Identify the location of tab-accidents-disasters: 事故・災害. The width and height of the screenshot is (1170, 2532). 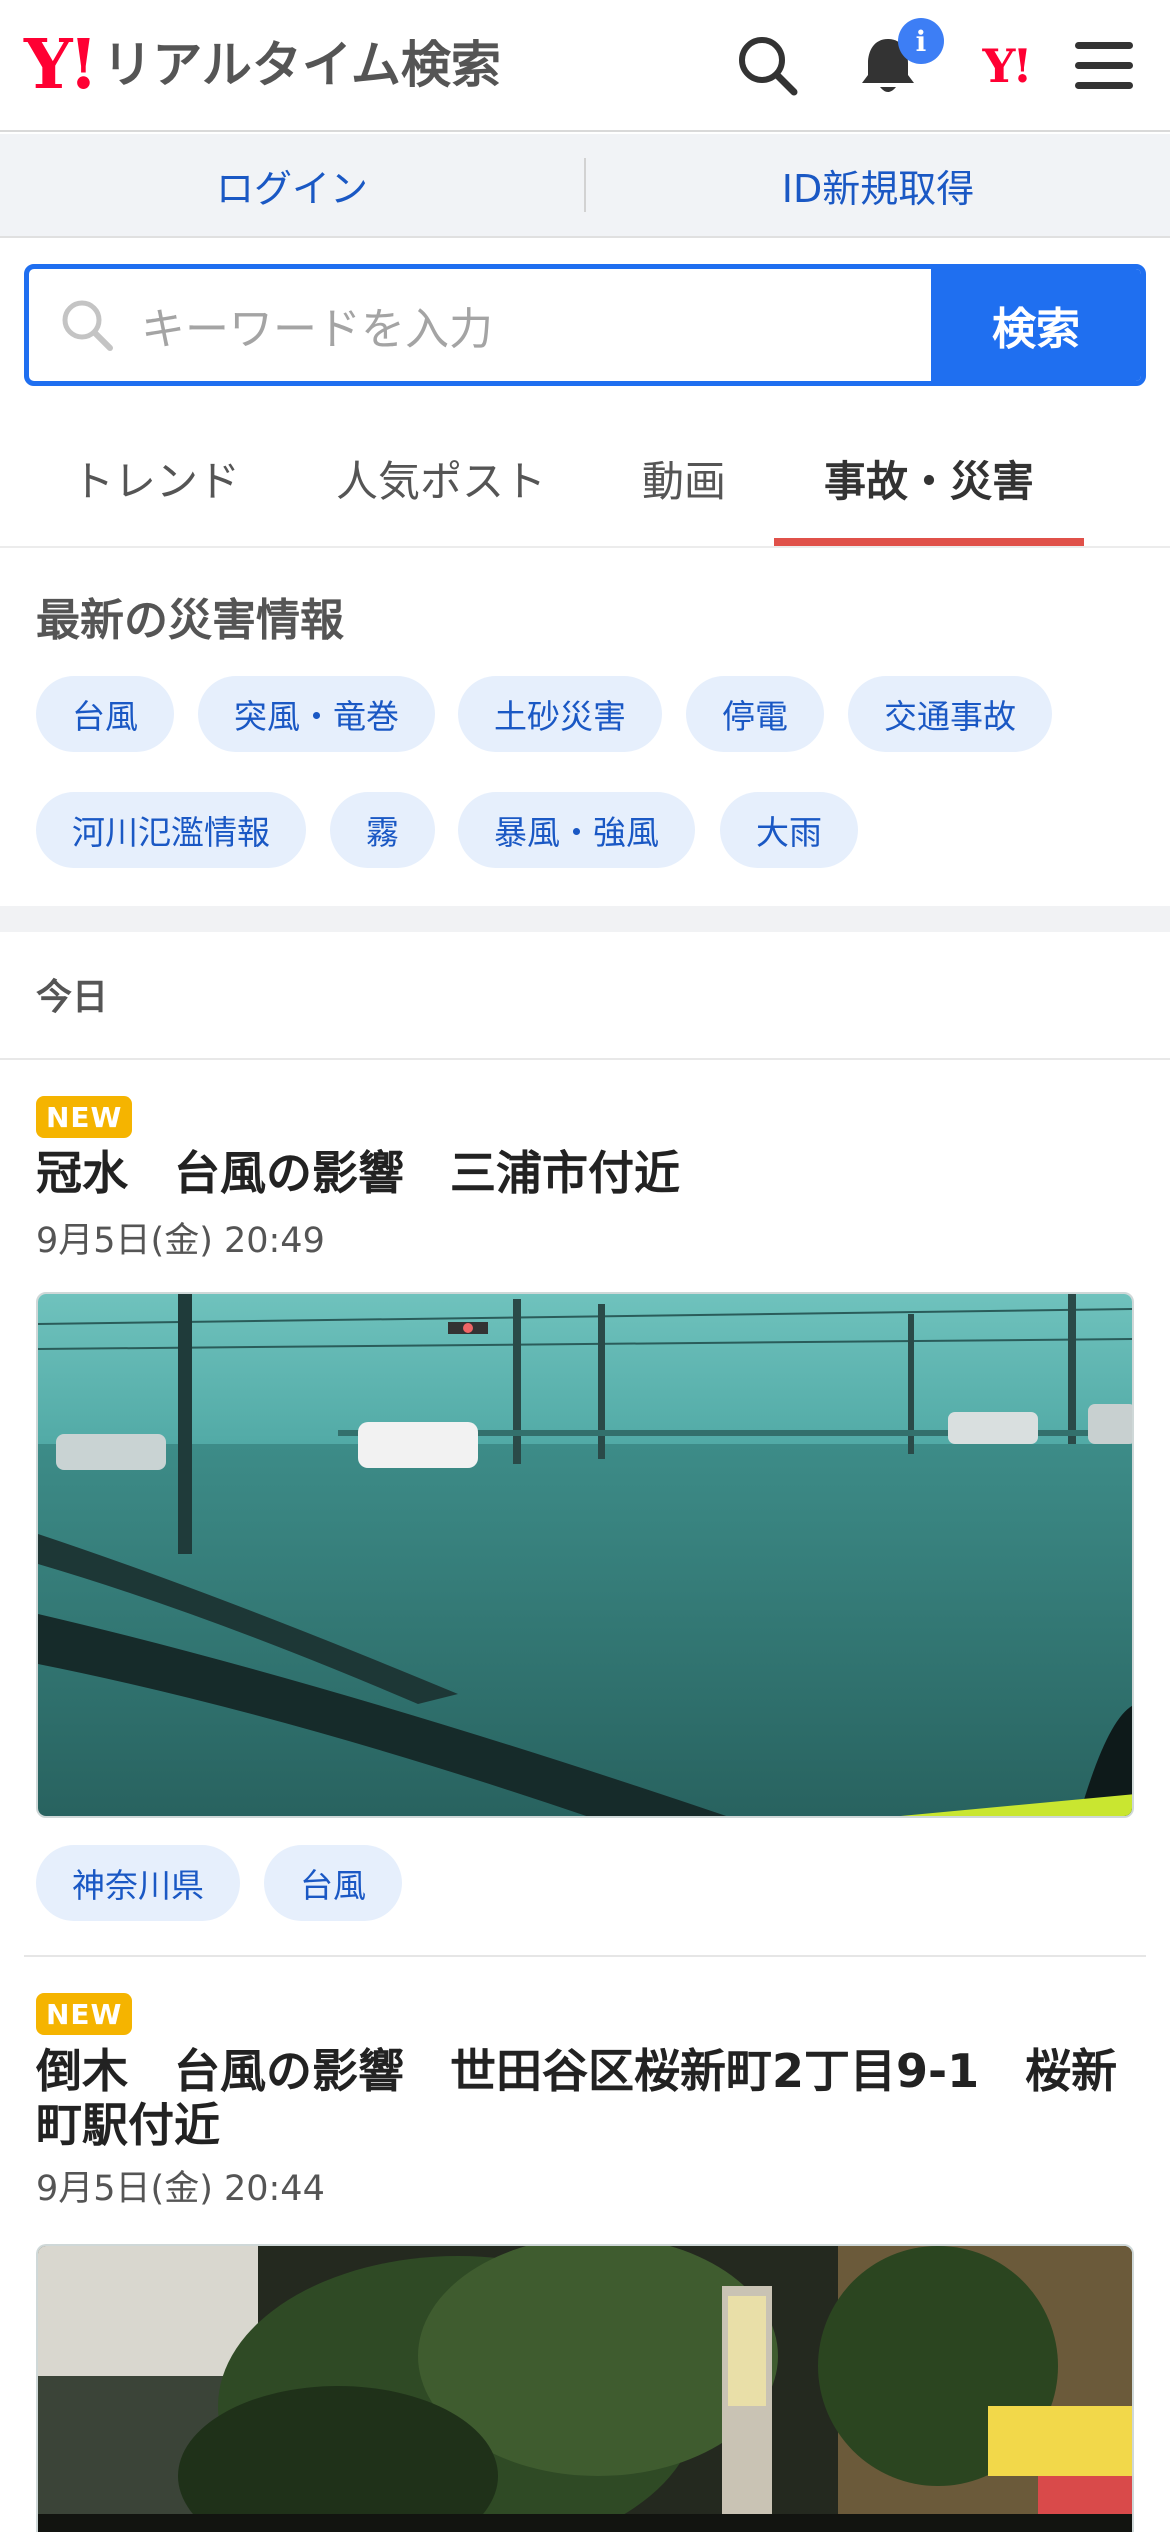
(929, 478).